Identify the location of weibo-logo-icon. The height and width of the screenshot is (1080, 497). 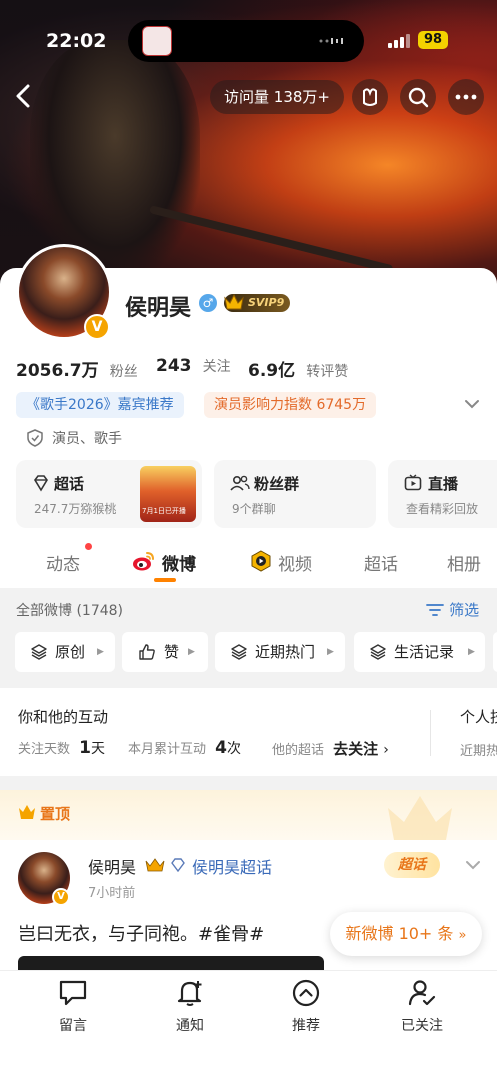
(143, 561).